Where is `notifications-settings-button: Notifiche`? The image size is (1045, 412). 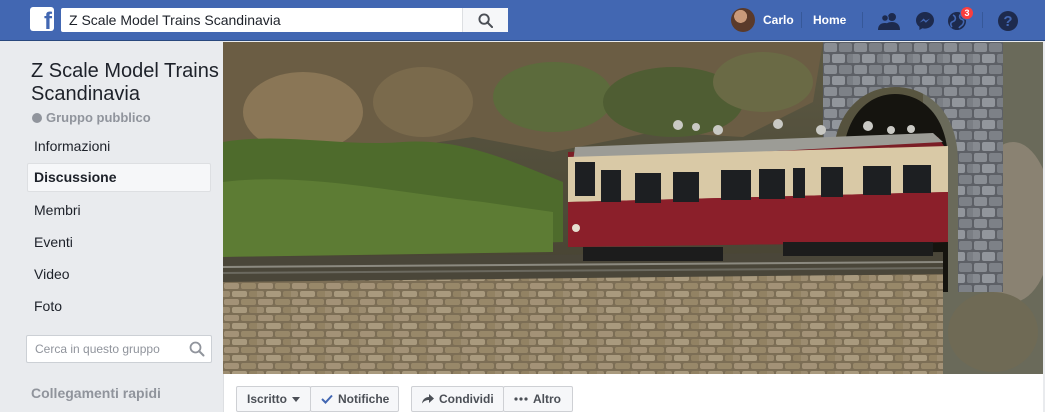
notifications-settings-button: Notifiche is located at coordinates (354, 399).